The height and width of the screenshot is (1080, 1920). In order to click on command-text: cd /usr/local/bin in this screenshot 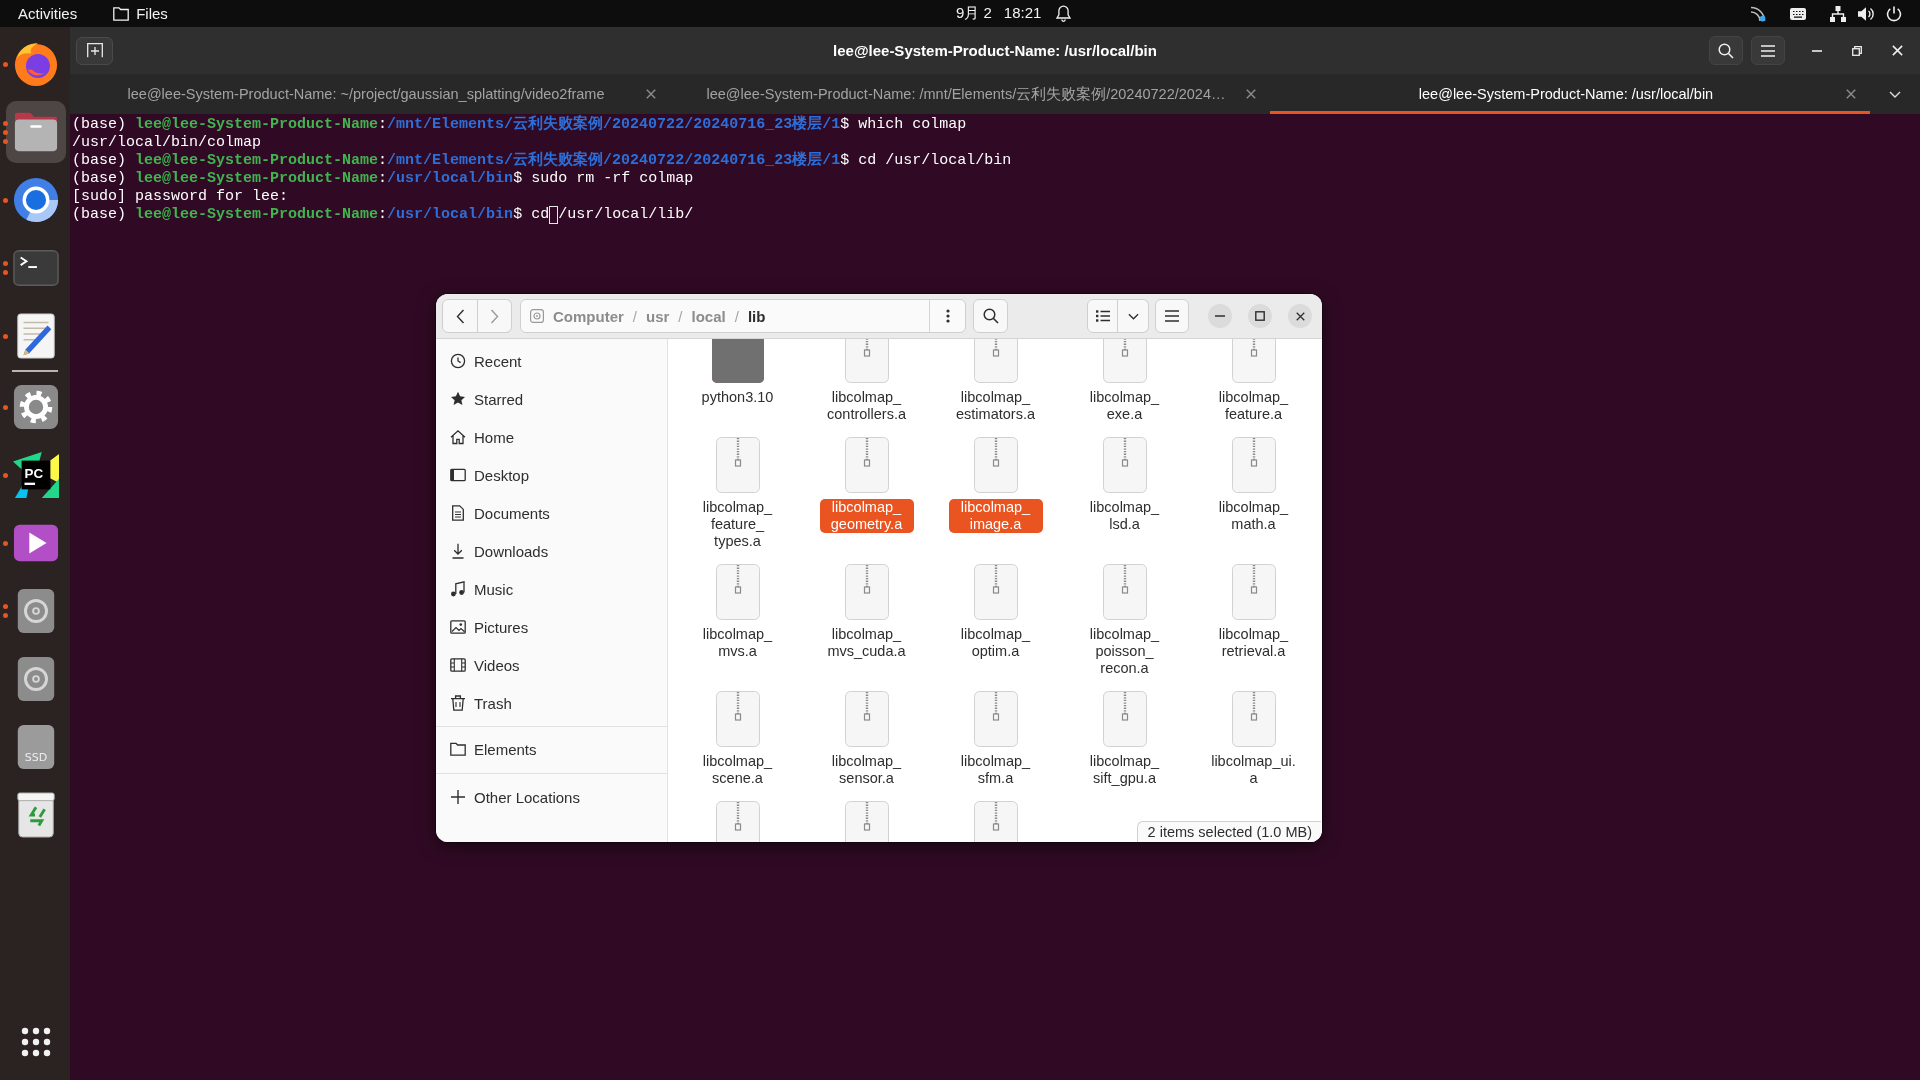, I will do `click(935, 160)`.